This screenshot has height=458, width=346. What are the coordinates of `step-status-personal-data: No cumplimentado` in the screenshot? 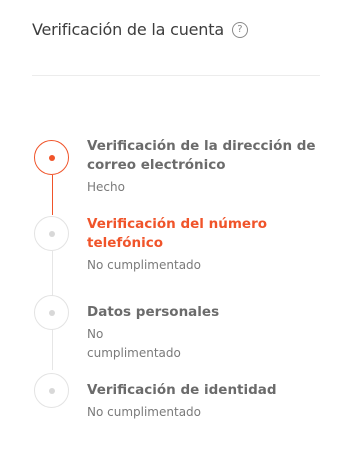 It's located at (207, 344).